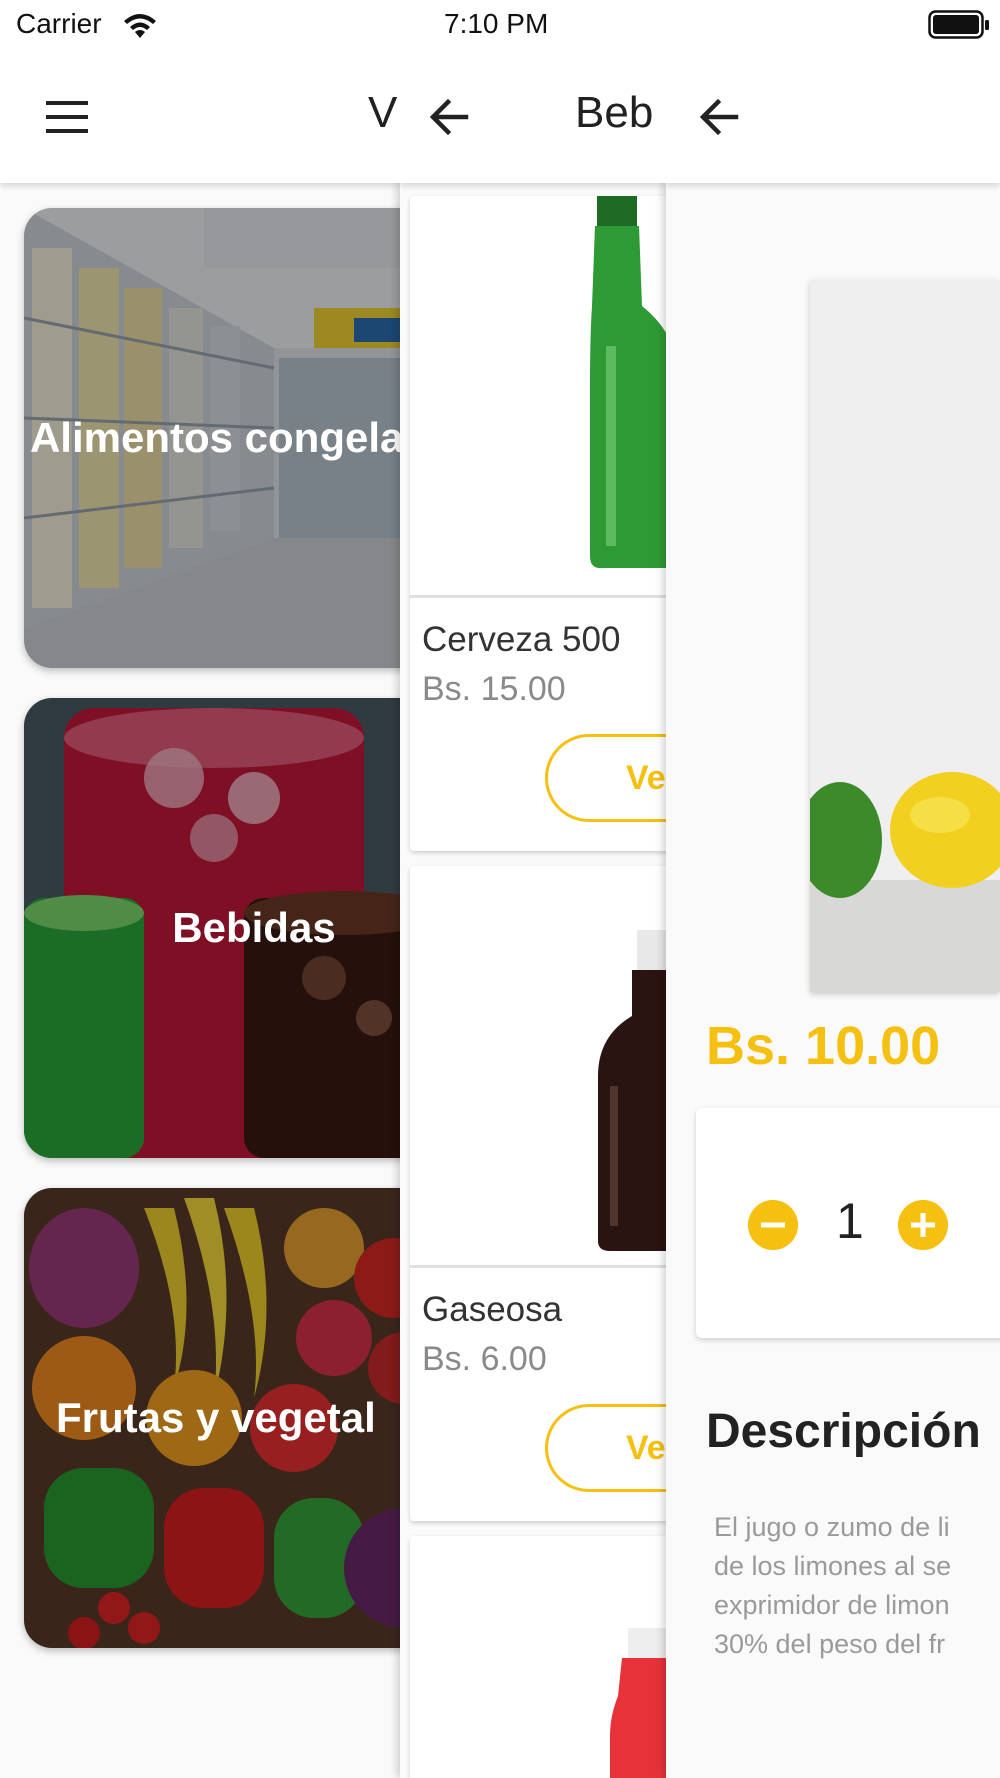  Describe the element at coordinates (958, 24) in the screenshot. I see `battery-icon` at that location.